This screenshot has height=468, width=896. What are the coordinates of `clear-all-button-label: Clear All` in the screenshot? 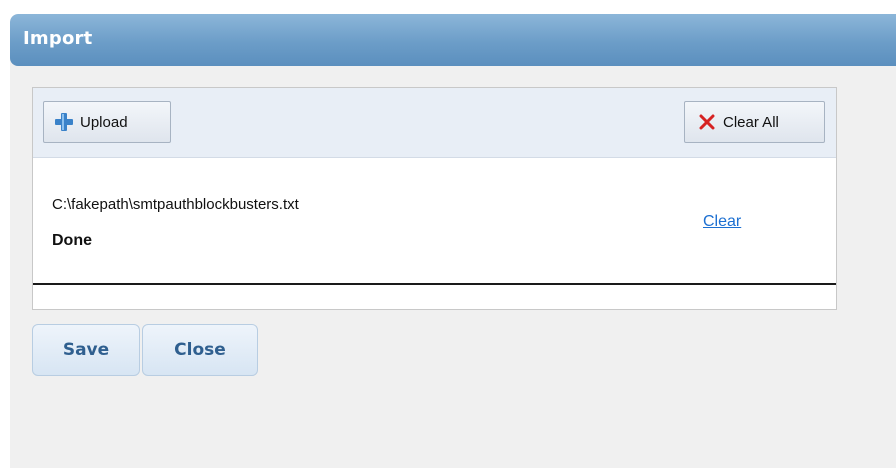 It's located at (751, 122).